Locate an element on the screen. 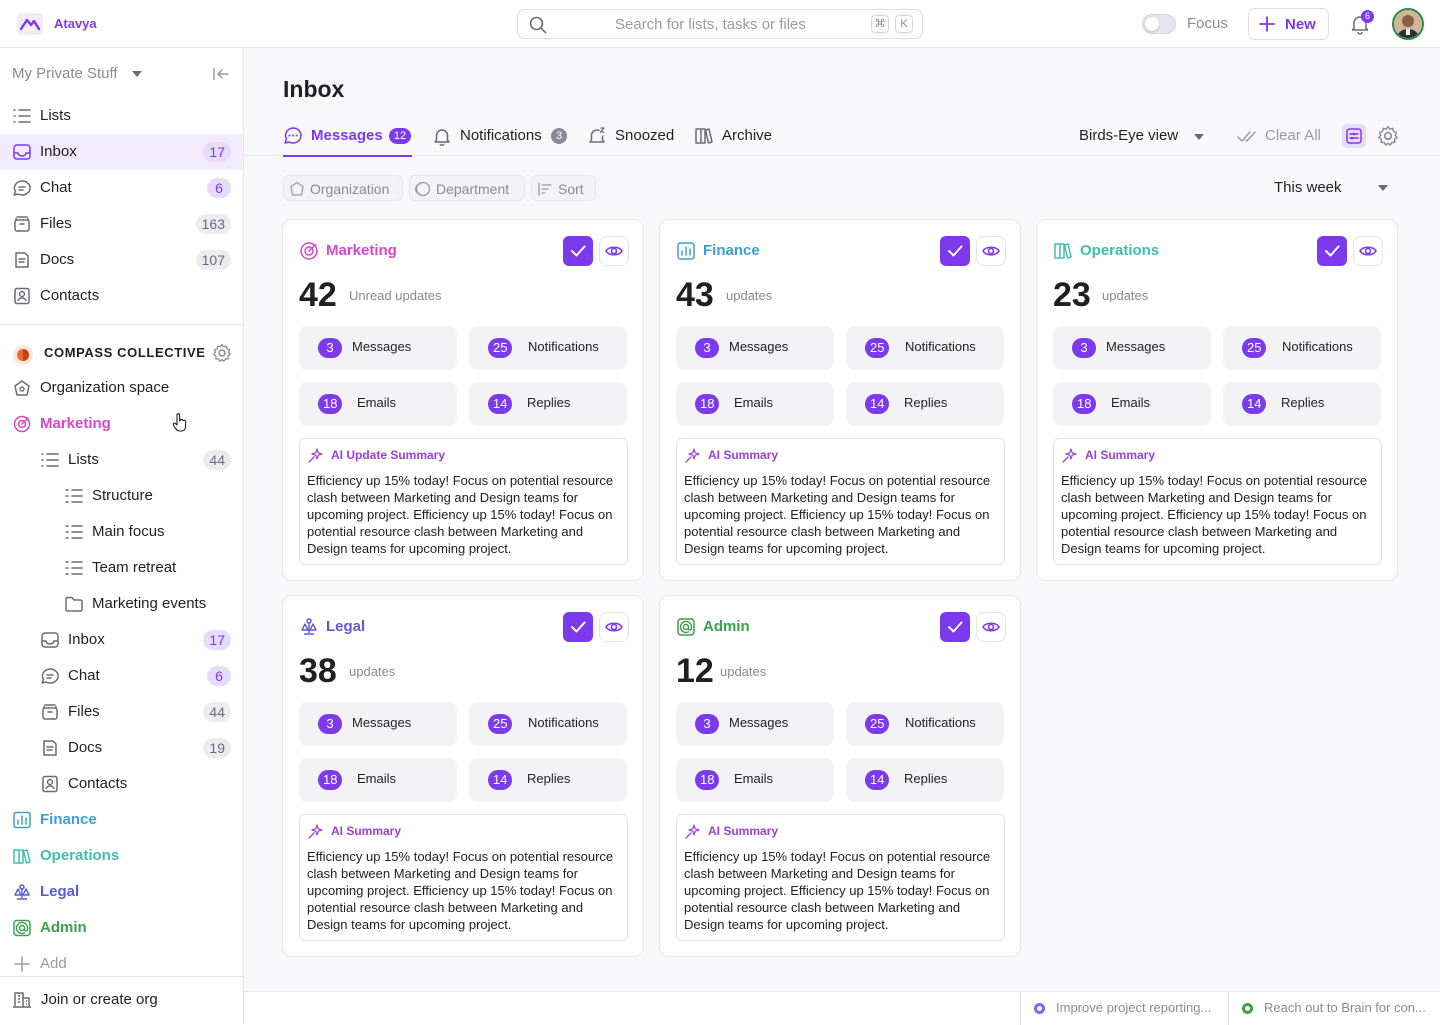  sidebar-item-marketing: Marketing is located at coordinates (121, 424).